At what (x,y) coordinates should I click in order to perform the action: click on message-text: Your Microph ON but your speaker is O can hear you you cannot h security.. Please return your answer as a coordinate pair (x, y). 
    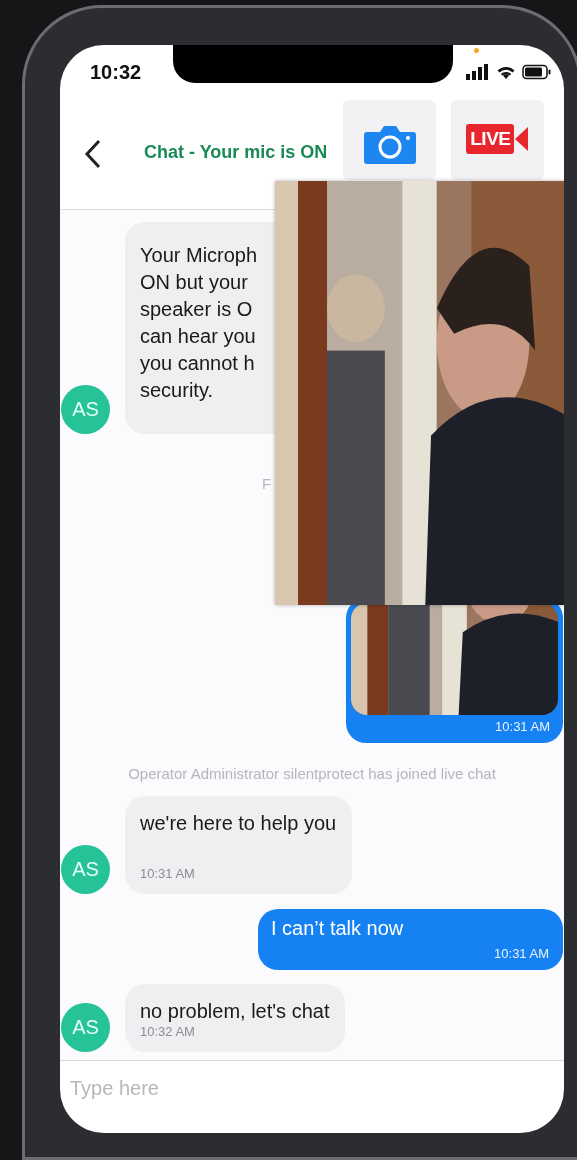
    Looking at the image, I should click on (199, 323).